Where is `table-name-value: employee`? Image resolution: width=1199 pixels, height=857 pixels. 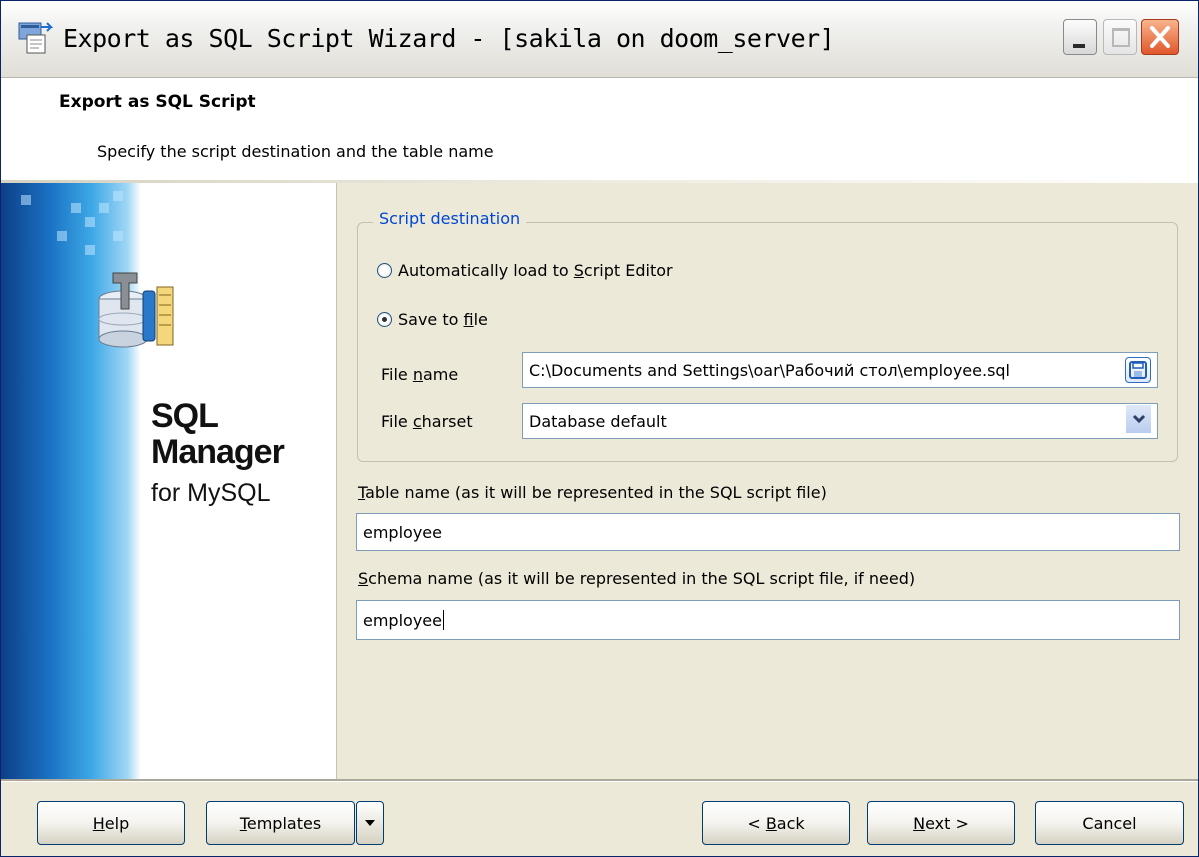 table-name-value: employee is located at coordinates (402, 532).